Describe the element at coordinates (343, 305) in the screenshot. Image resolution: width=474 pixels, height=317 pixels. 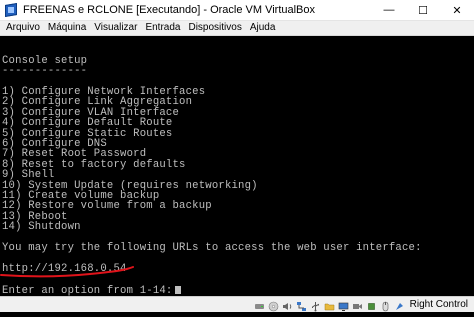
I see `display-icon` at that location.